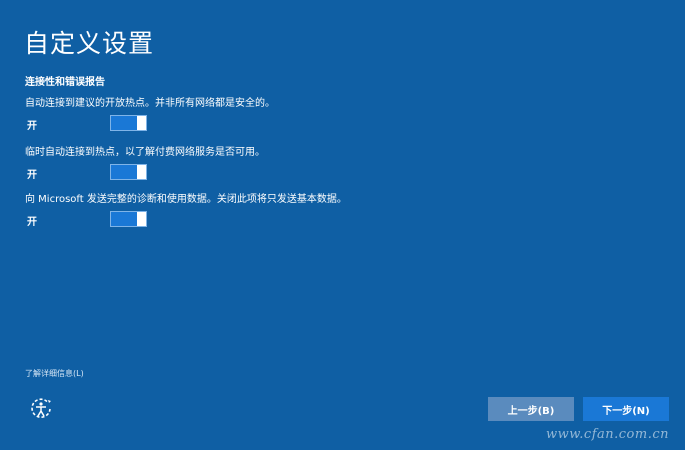 This screenshot has height=450, width=685. Describe the element at coordinates (235, 211) in the screenshot. I see `setting-diagnostic-data: 向 Microsoft 发送完整的诊断和使用数据。关闭此项将只发送基本数据。 开` at that location.